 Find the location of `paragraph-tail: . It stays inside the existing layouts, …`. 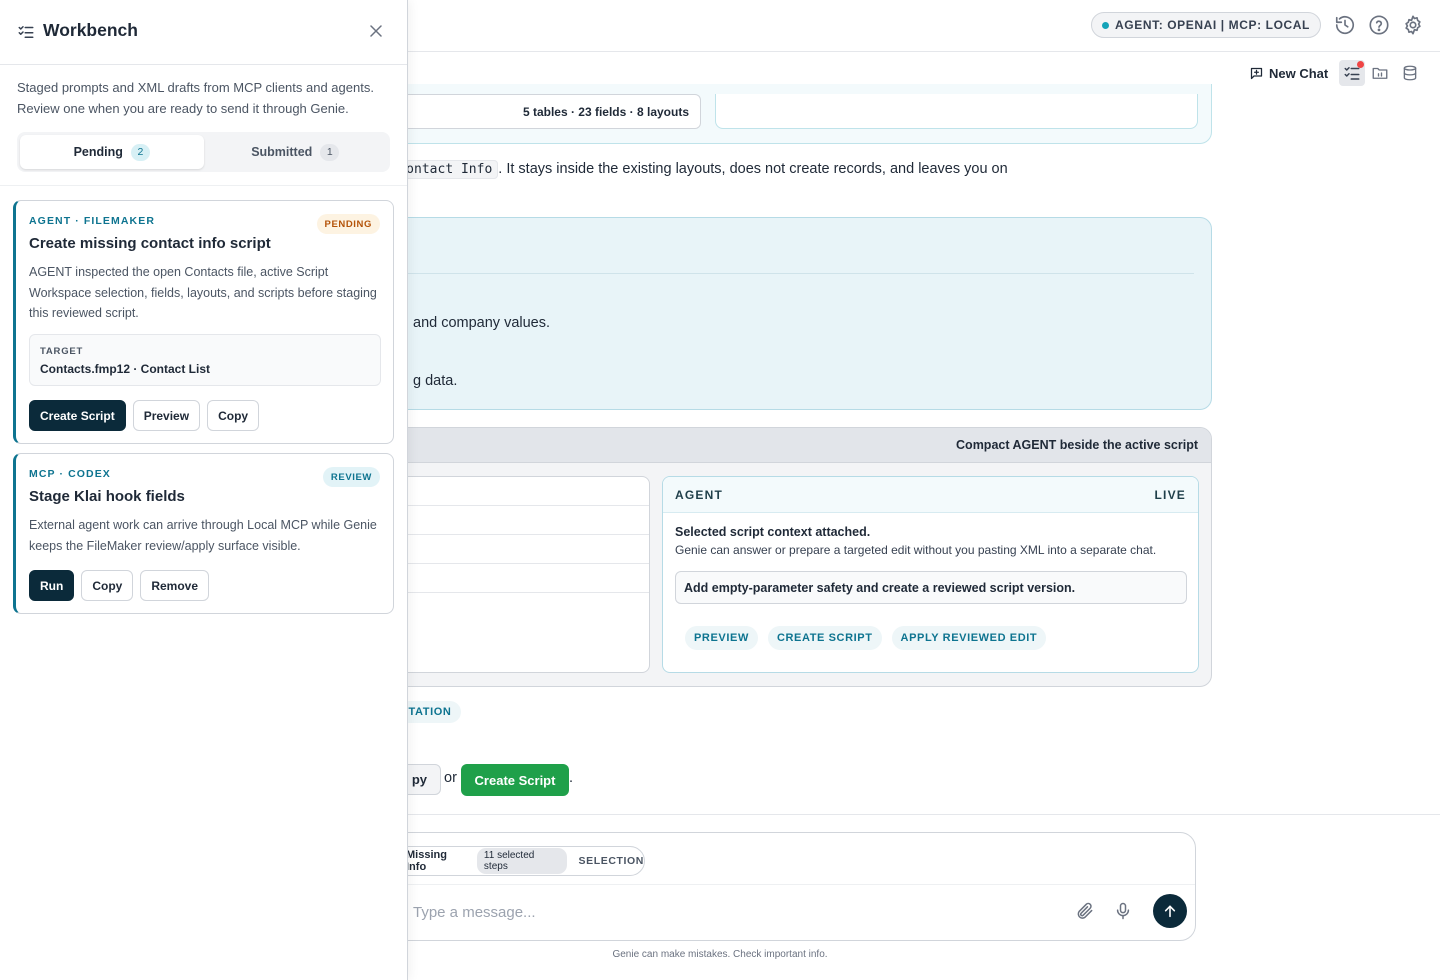

paragraph-tail: . It stays inside the existing layouts, … is located at coordinates (753, 169).